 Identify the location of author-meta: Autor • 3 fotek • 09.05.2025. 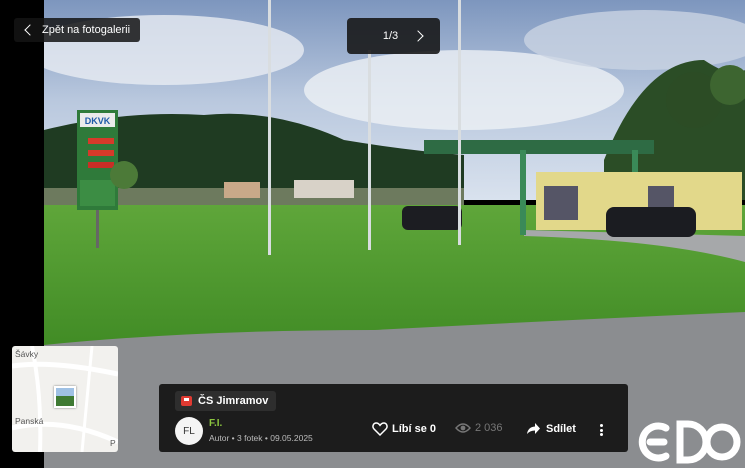
(261, 438).